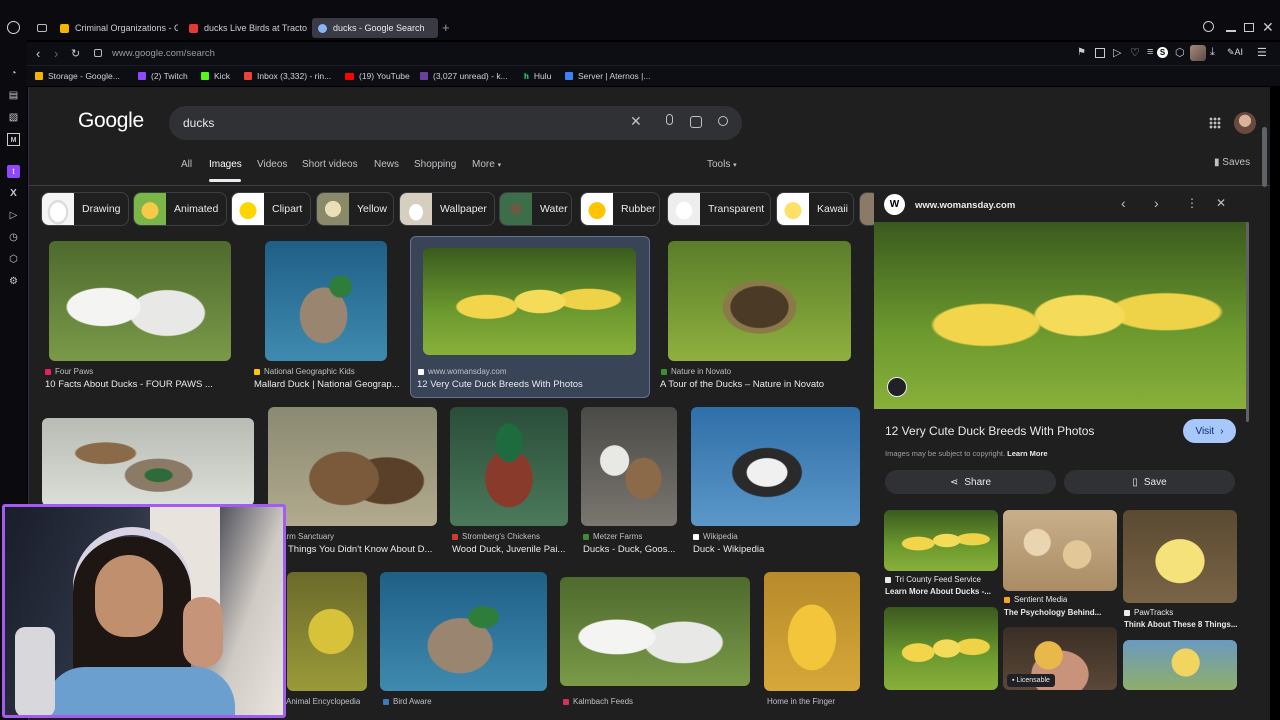  What do you see at coordinates (198, 123) in the screenshot?
I see `search-input: ducks` at bounding box center [198, 123].